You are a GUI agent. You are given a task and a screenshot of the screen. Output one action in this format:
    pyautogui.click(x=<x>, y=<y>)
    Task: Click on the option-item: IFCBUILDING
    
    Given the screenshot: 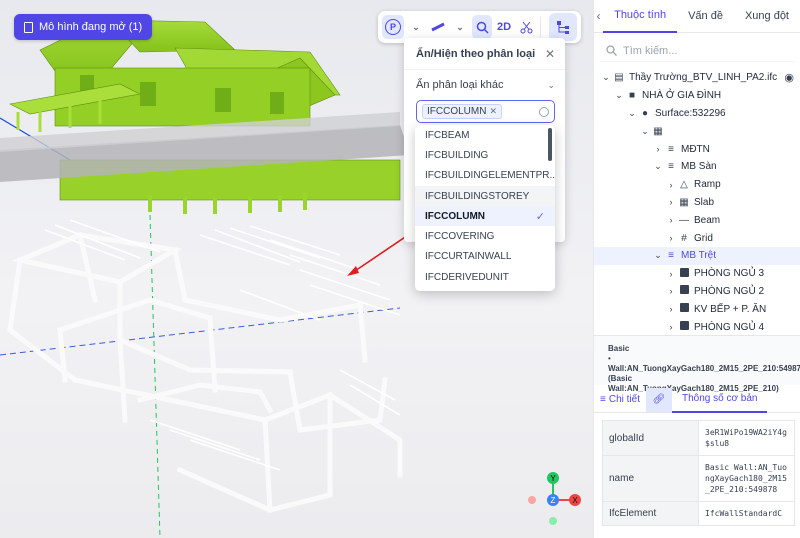 What is the action you would take?
    pyautogui.click(x=485, y=155)
    